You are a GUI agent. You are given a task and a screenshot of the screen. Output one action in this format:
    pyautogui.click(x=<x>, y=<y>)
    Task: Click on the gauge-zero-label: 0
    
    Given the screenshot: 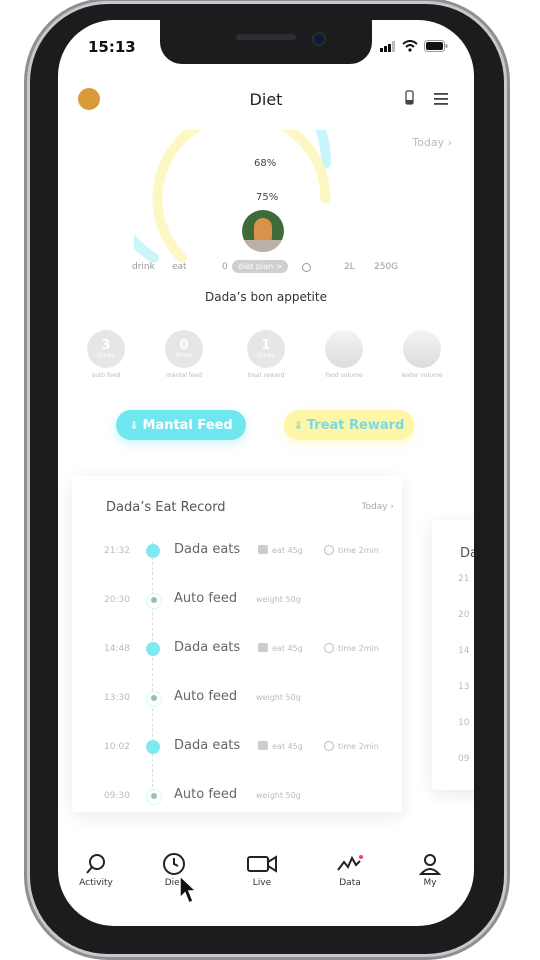 What is the action you would take?
    pyautogui.click(x=225, y=267)
    